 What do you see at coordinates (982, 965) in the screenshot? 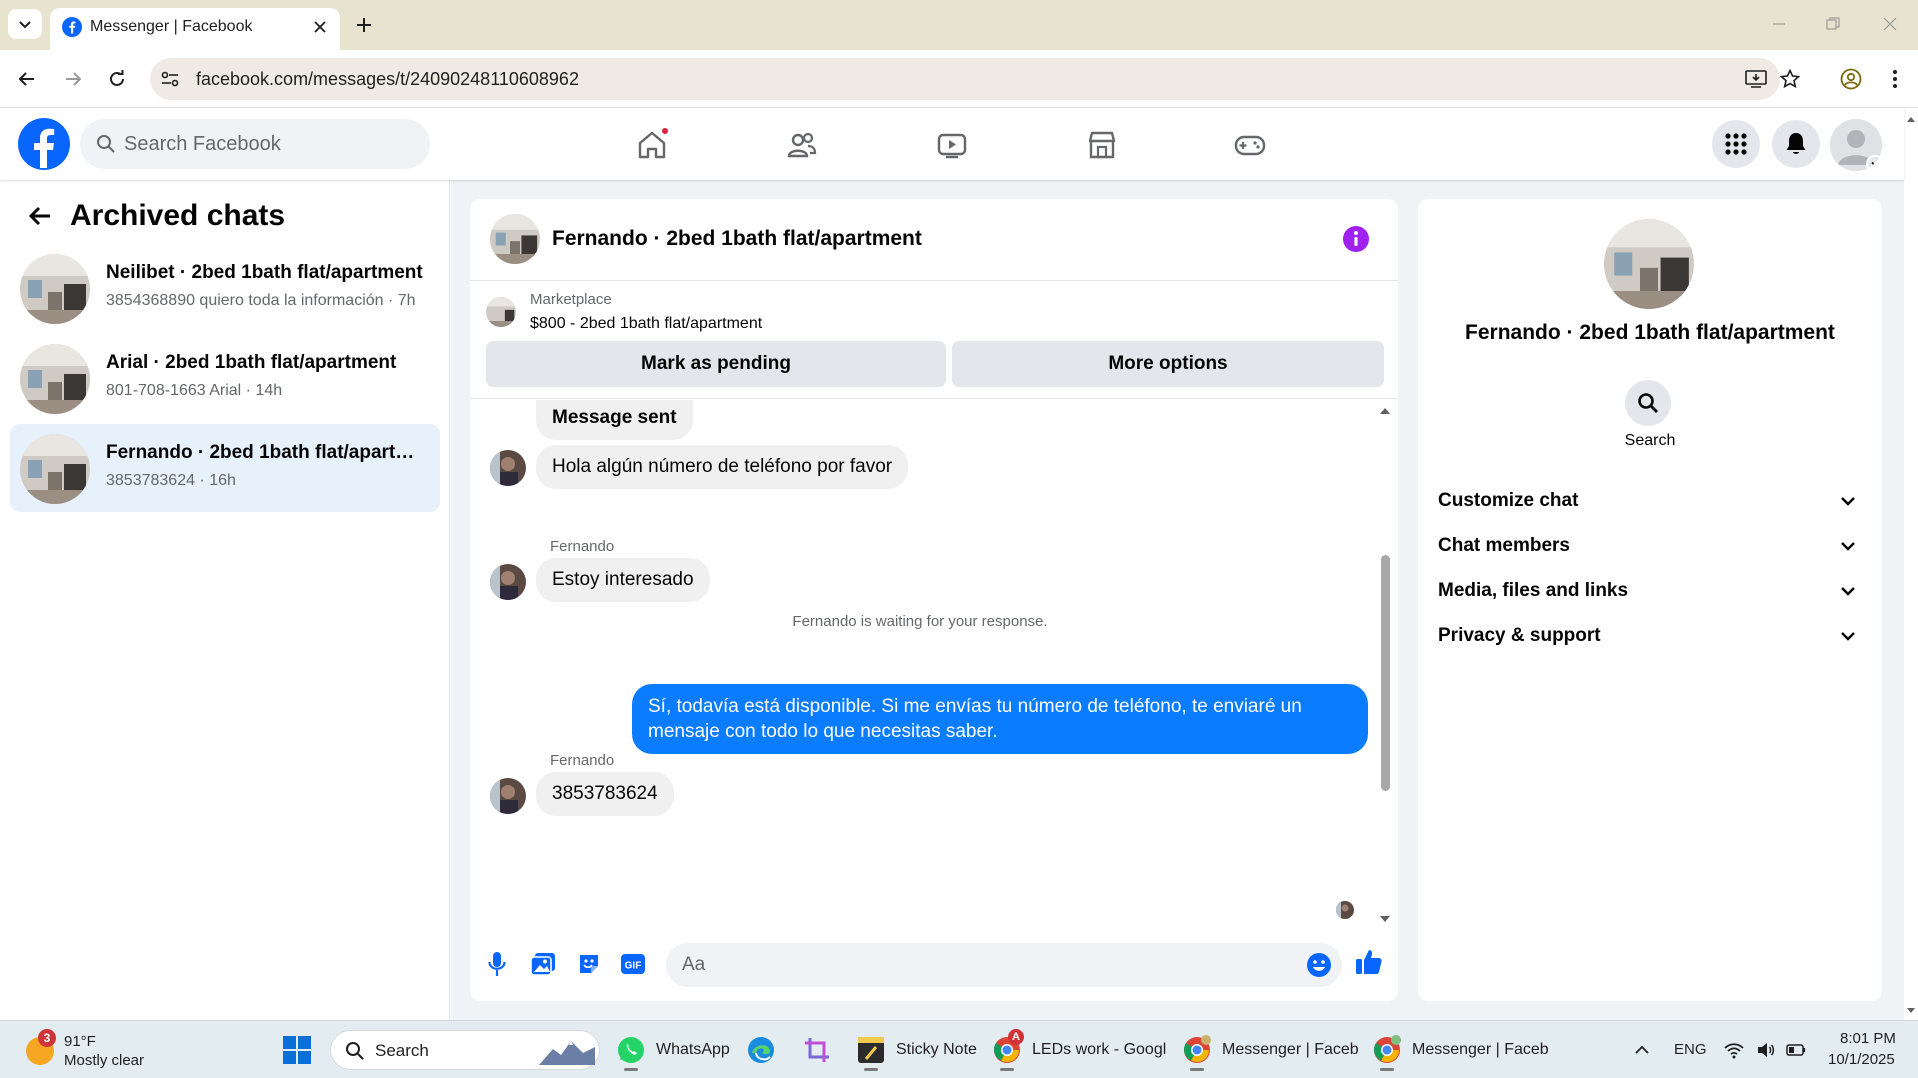
I see `message-input` at bounding box center [982, 965].